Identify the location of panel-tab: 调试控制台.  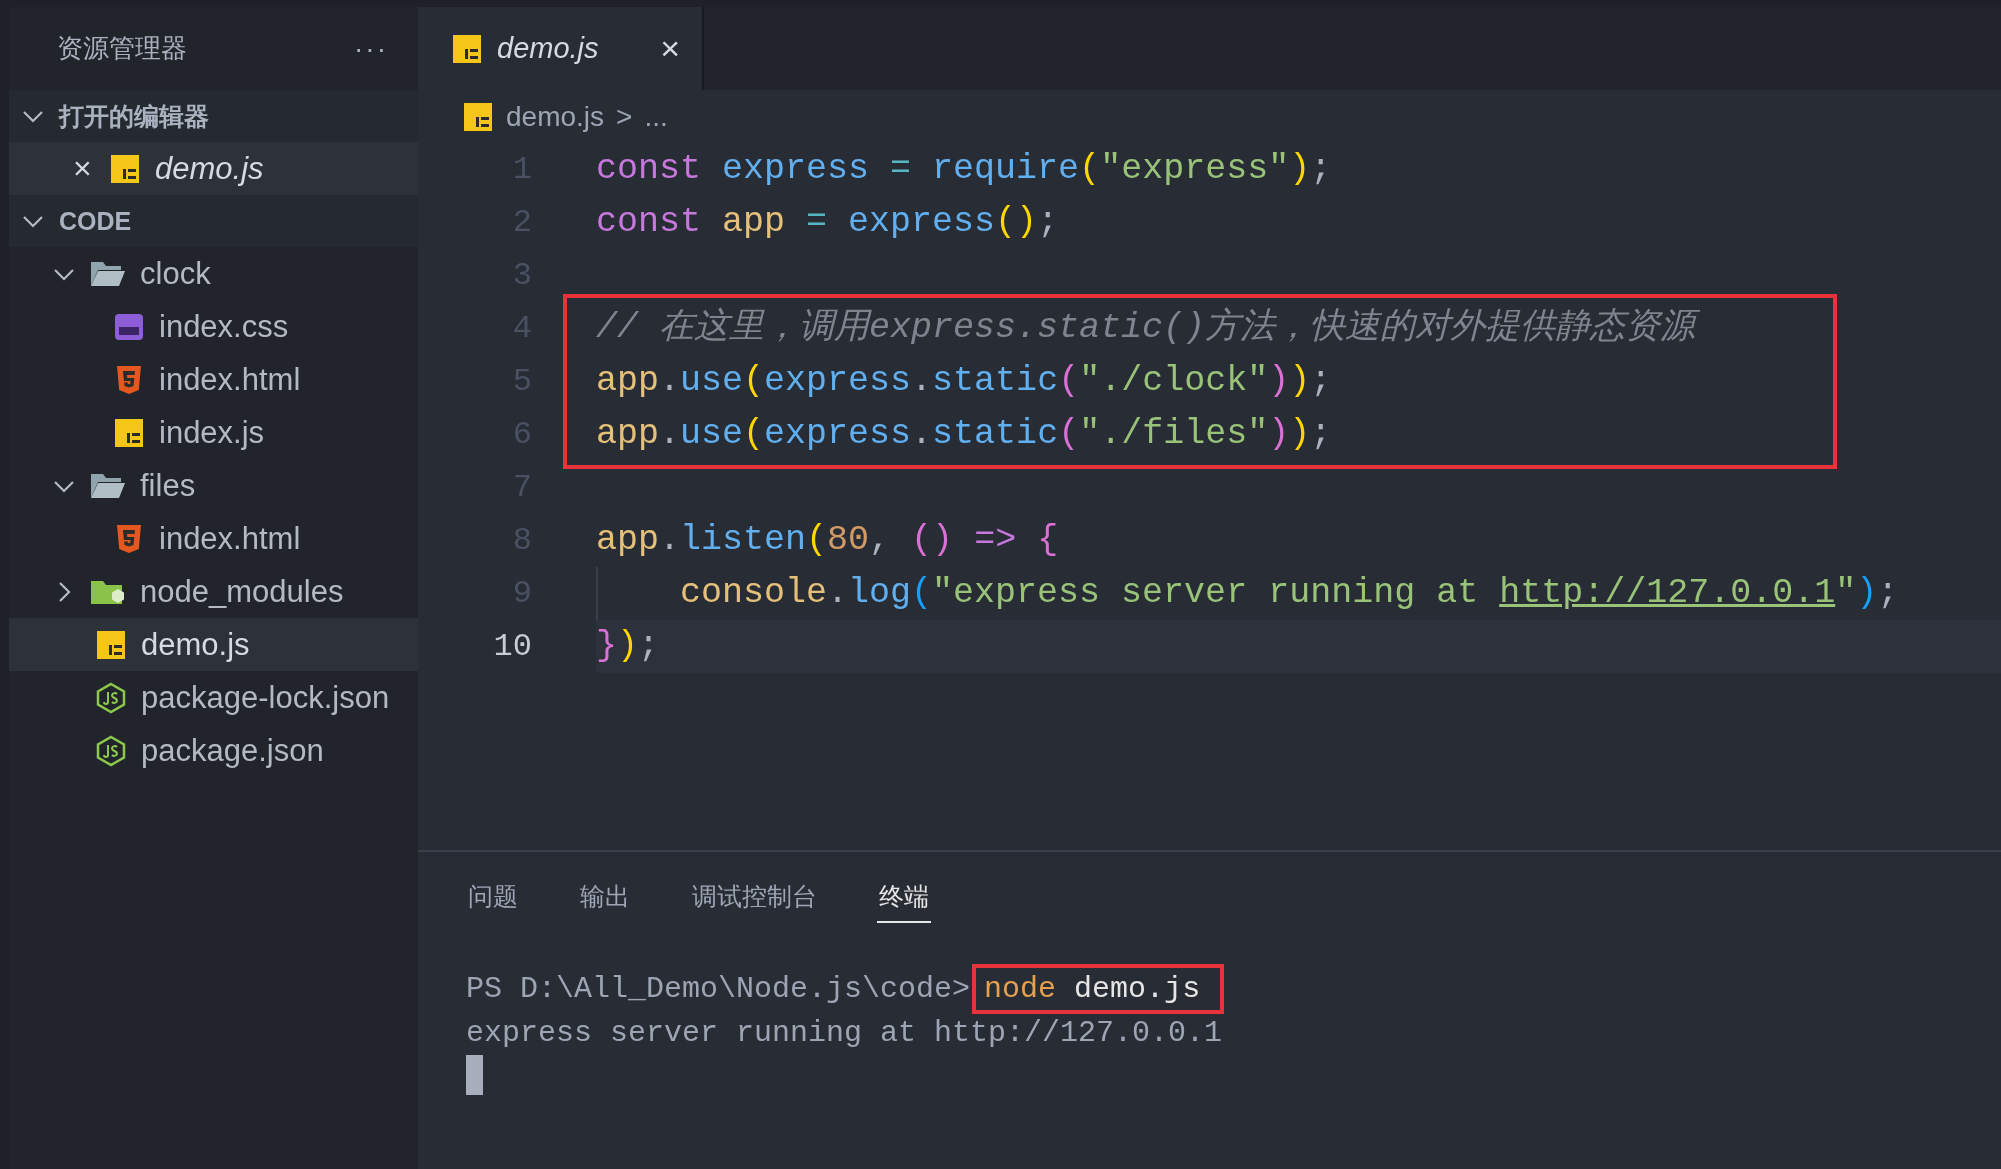
(754, 894).